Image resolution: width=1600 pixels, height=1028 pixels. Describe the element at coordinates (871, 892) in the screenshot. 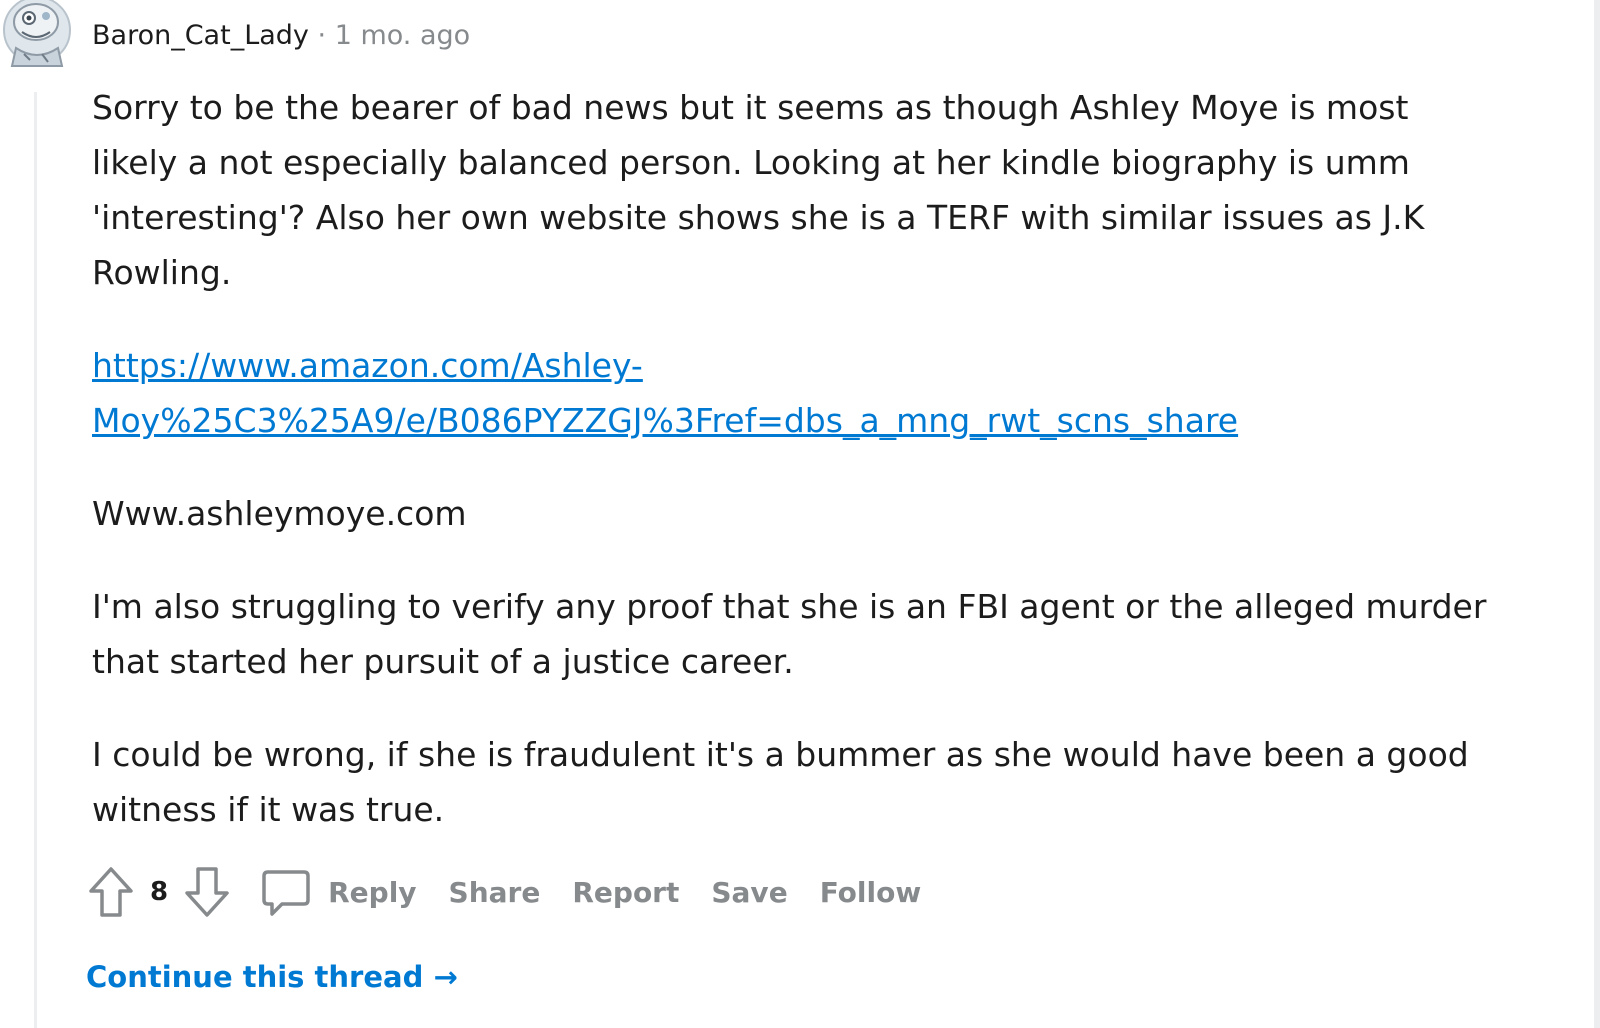

I see `follow-button: Follow` at that location.